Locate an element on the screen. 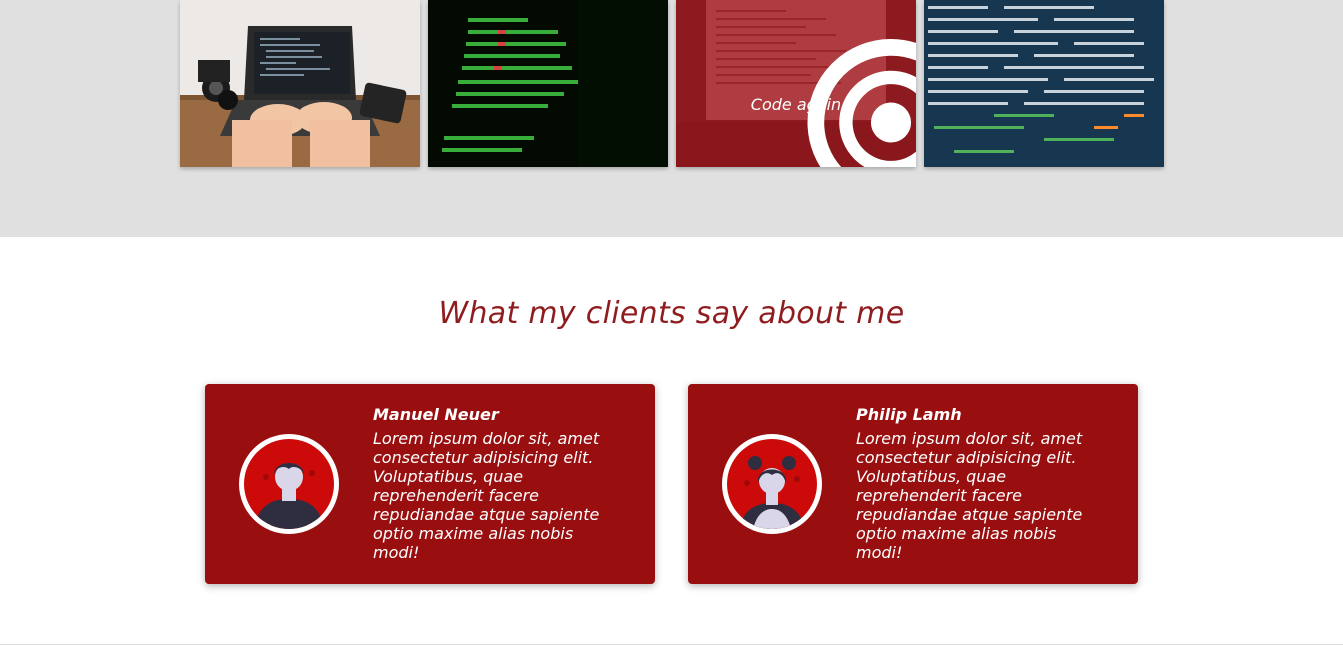 Image resolution: width=1343 pixels, height=645 pixels. male-avatar-icon is located at coordinates (289, 484).